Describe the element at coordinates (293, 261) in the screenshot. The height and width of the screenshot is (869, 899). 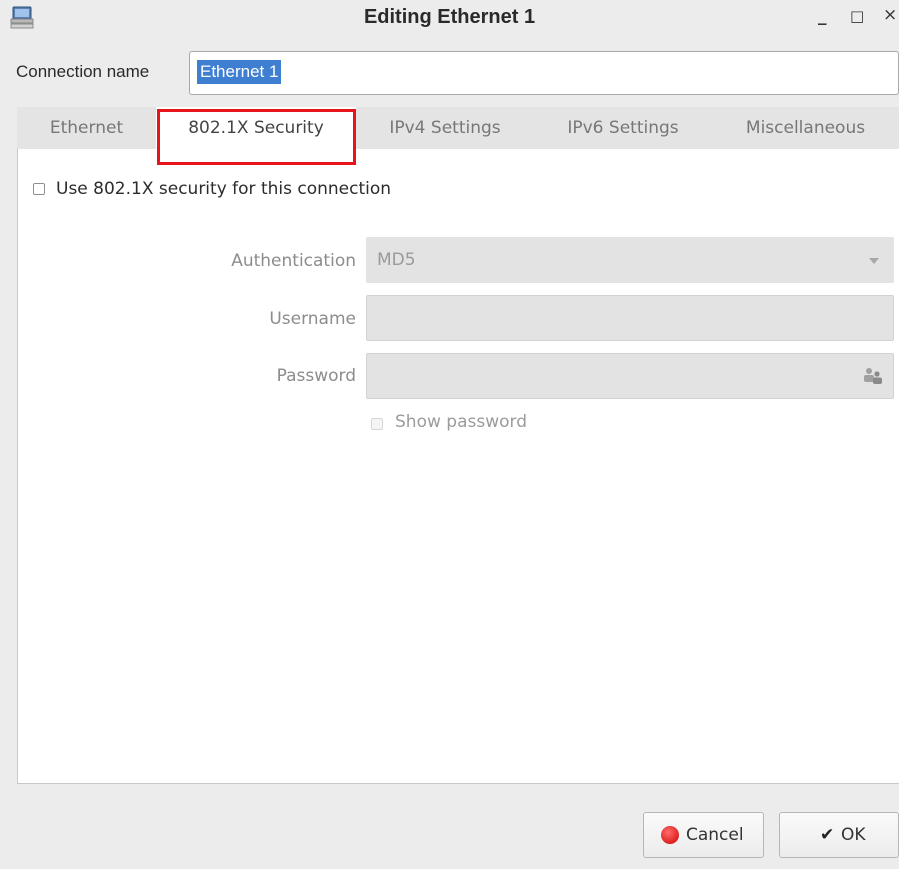
I see `authentication-label: Authentication` at that location.